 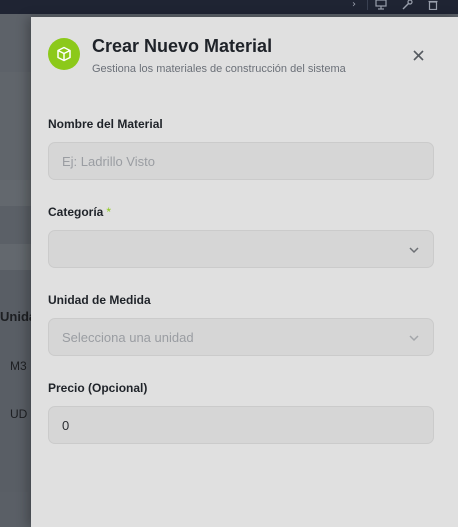 What do you see at coordinates (64, 54) in the screenshot?
I see `box-icon` at bounding box center [64, 54].